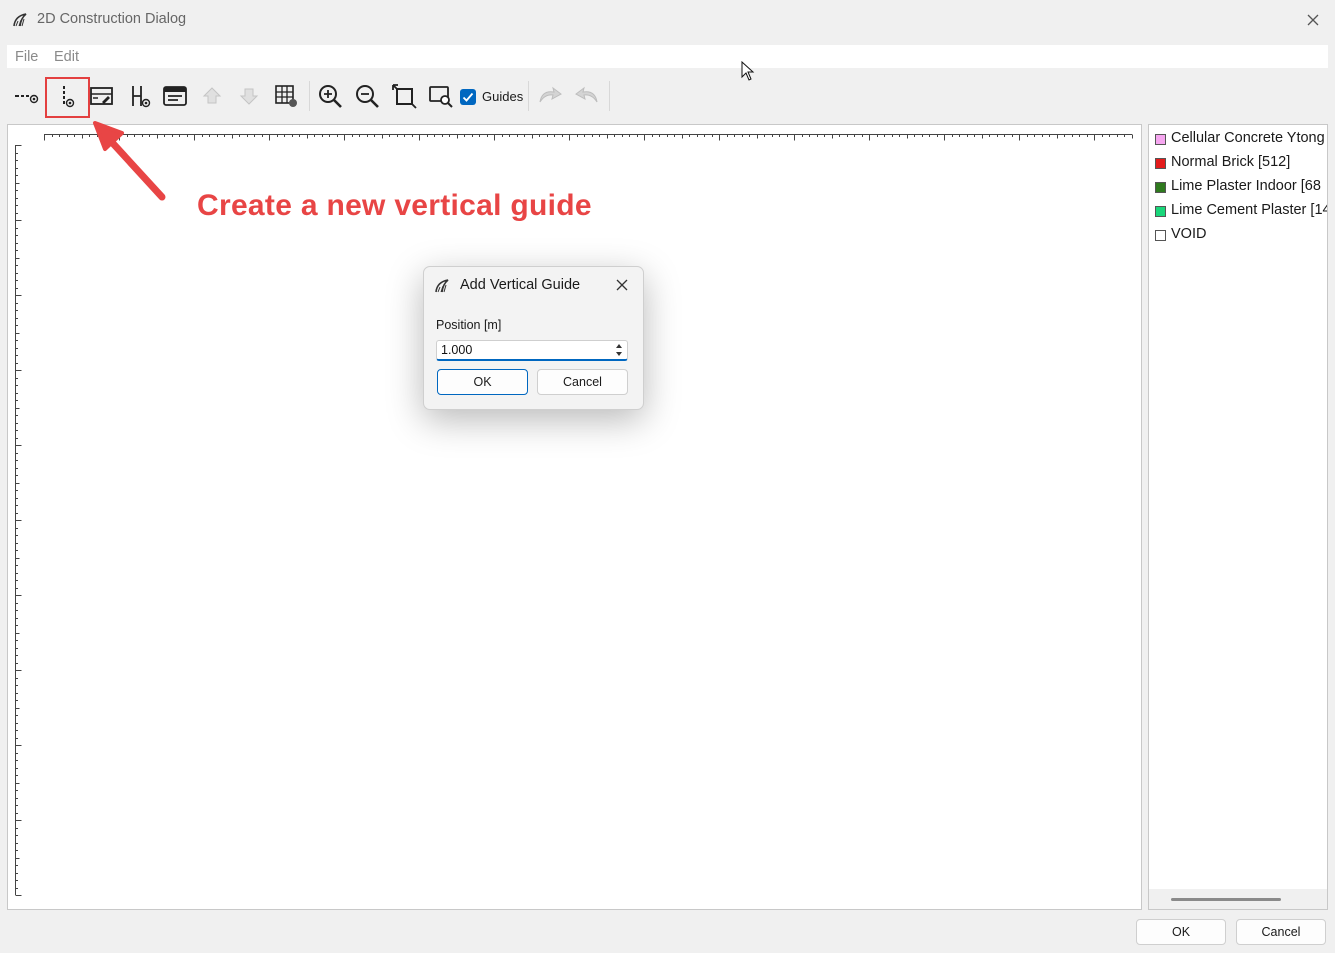  Describe the element at coordinates (469, 325) in the screenshot. I see `position-label: Position [m]` at that location.